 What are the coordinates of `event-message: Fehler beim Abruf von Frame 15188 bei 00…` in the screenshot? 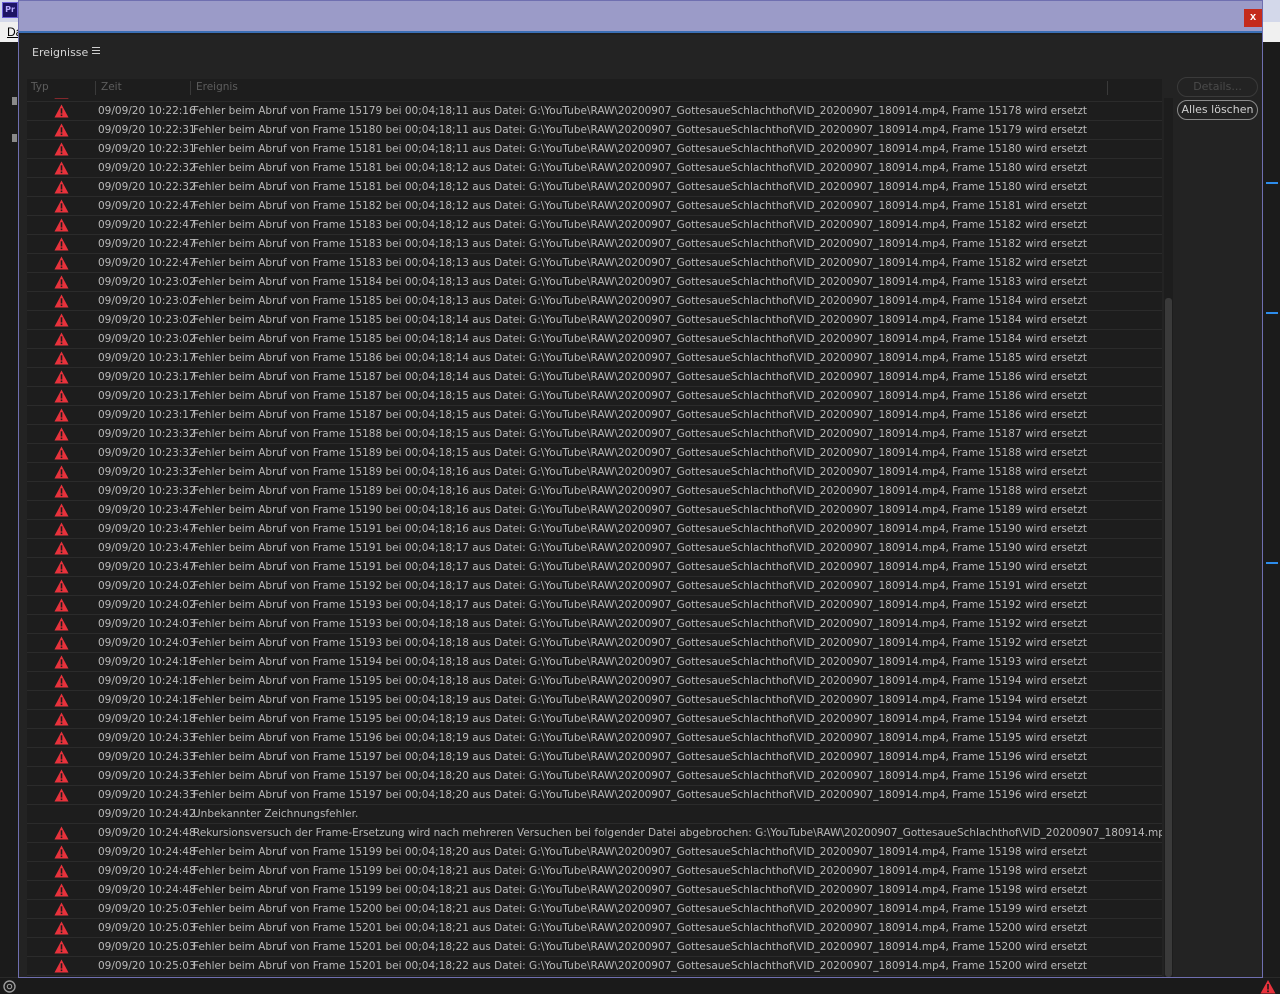 It's located at (640, 434).